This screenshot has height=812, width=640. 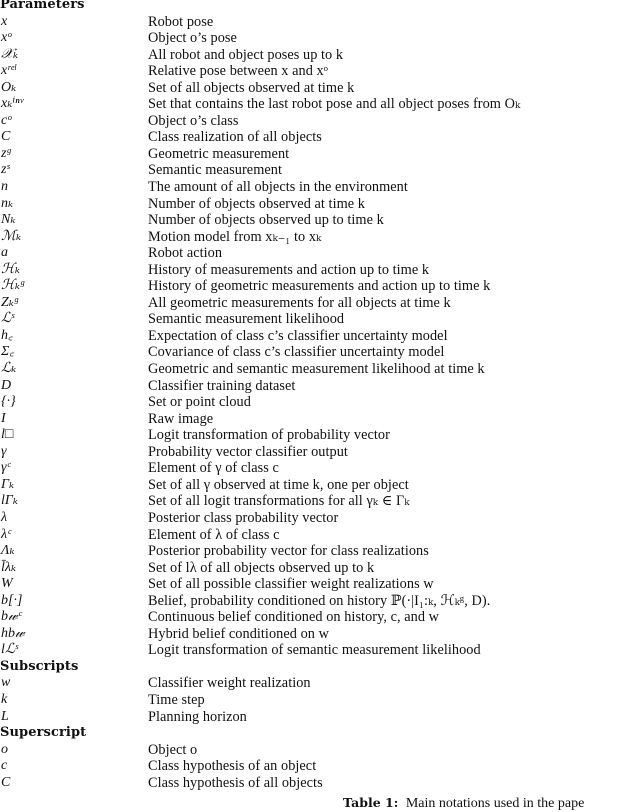 What do you see at coordinates (43, 733) in the screenshot?
I see `section-heading-superscript: Superscript` at bounding box center [43, 733].